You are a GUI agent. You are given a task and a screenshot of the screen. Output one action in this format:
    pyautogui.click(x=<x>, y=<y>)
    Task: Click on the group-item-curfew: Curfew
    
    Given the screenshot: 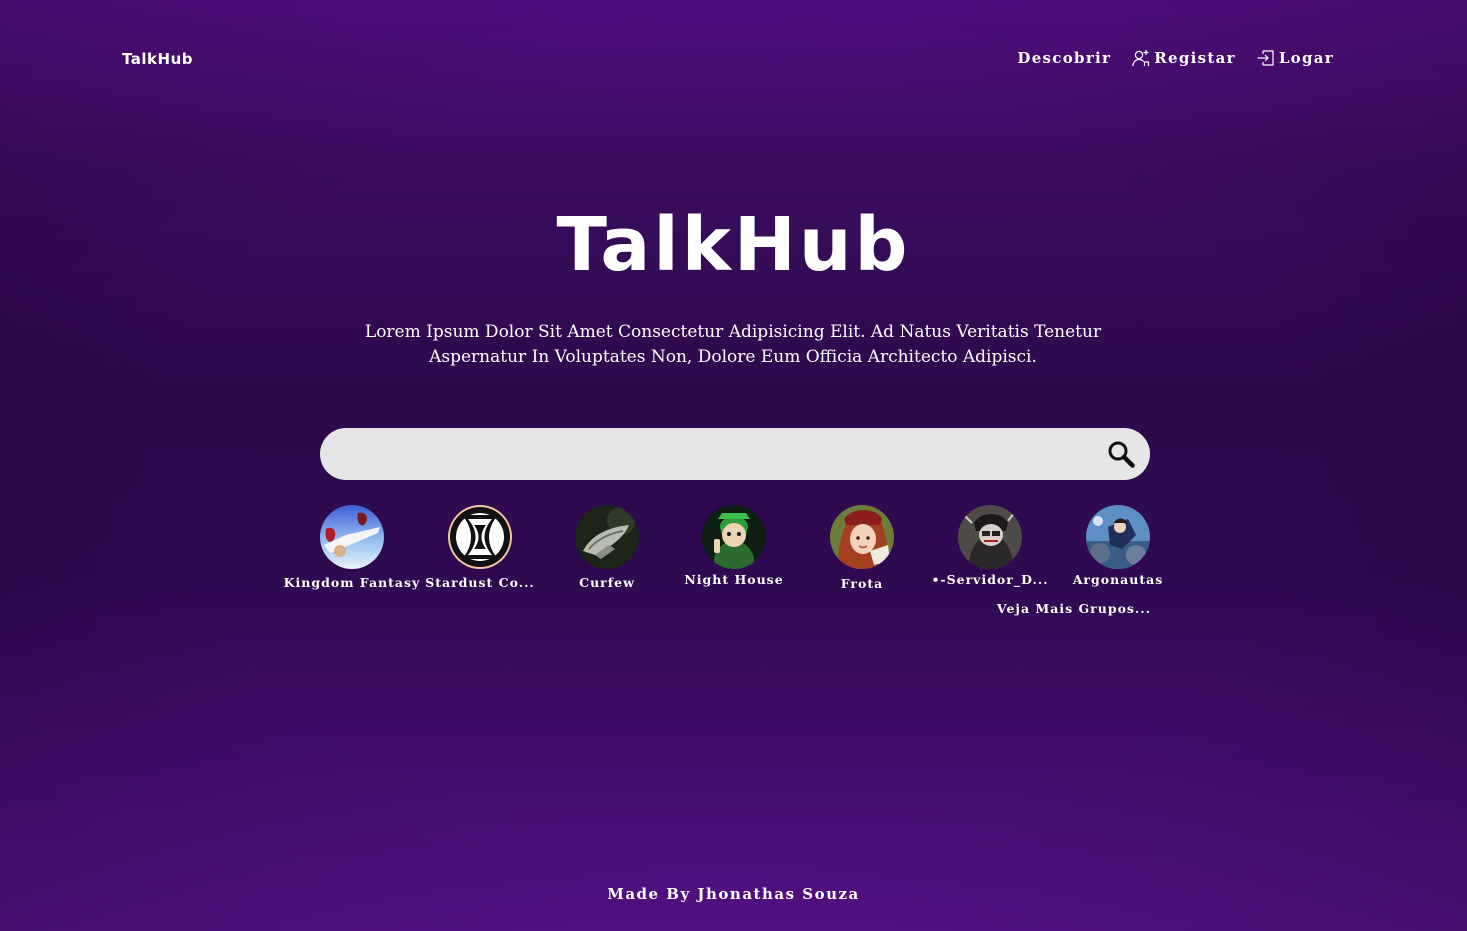 What is the action you would take?
    pyautogui.click(x=607, y=547)
    